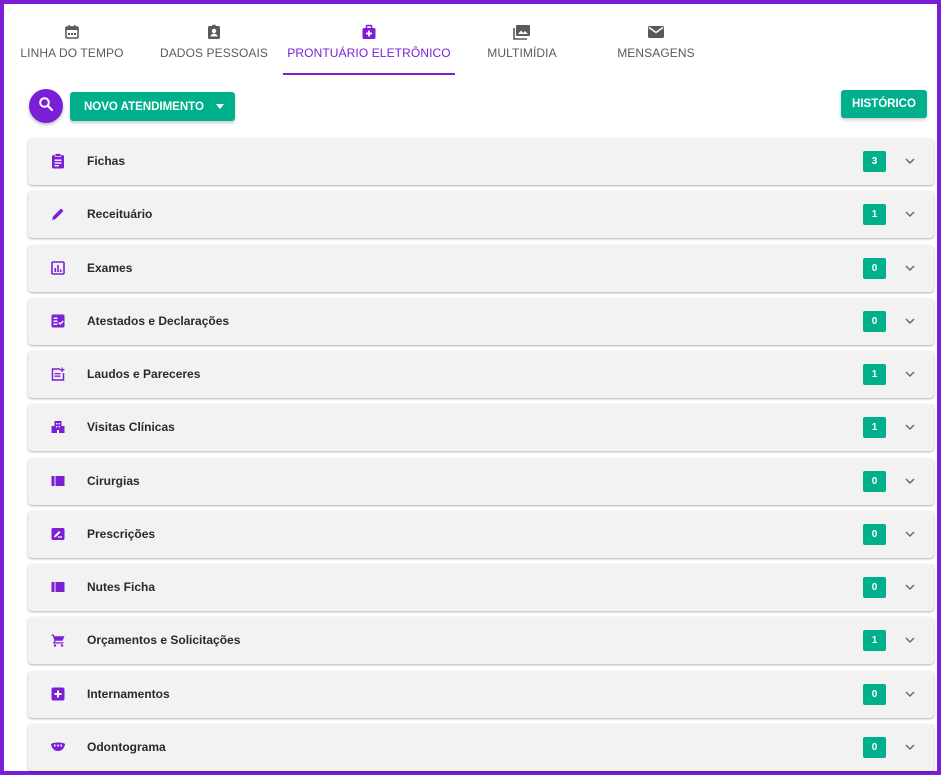 The height and width of the screenshot is (777, 941). What do you see at coordinates (72, 32) in the screenshot?
I see `calendar-icon` at bounding box center [72, 32].